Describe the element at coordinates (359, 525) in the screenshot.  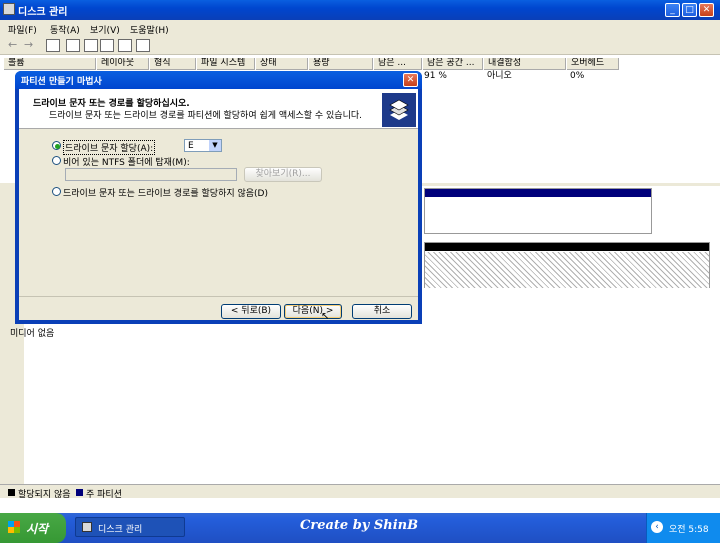
I see `banner-text: Create by ShinB` at that location.